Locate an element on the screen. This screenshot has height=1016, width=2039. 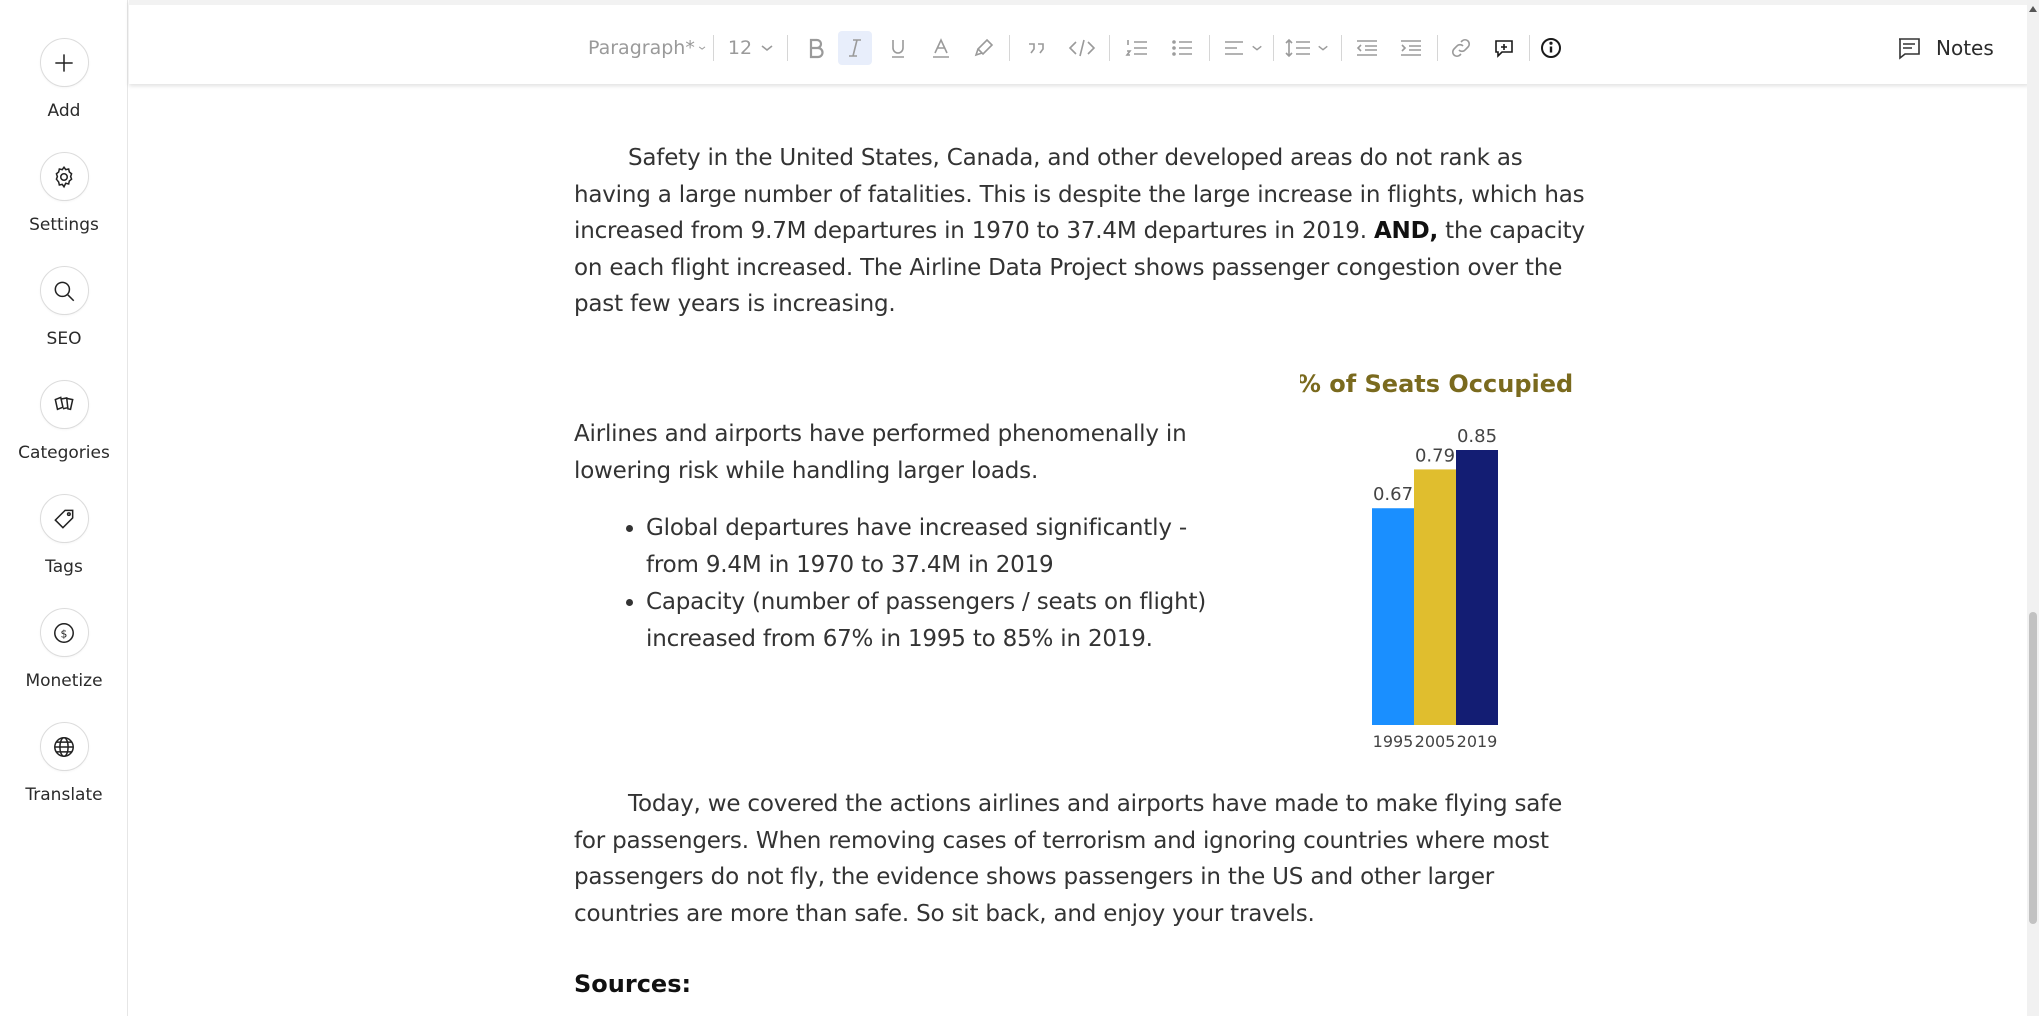
bold-text: AND, is located at coordinates (1406, 231).